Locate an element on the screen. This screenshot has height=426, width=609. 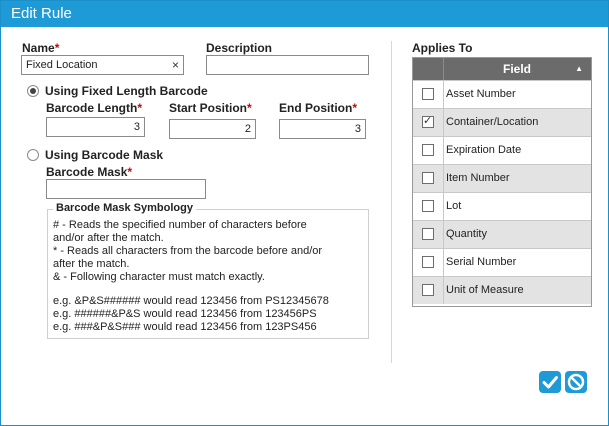
cancel-icon is located at coordinates (576, 382).